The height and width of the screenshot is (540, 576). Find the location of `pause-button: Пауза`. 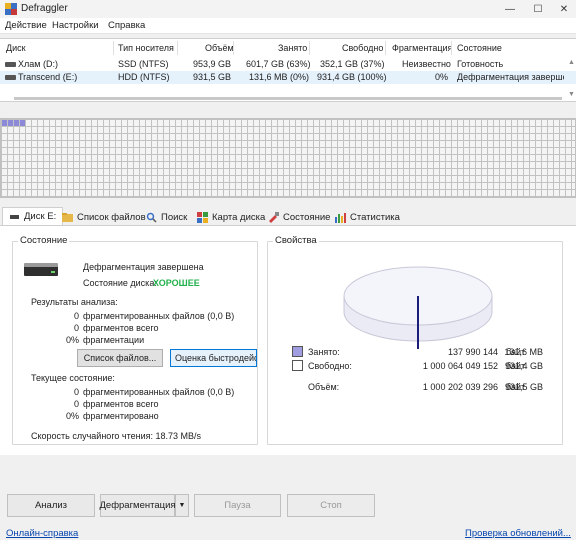

pause-button: Пауза is located at coordinates (237, 505).